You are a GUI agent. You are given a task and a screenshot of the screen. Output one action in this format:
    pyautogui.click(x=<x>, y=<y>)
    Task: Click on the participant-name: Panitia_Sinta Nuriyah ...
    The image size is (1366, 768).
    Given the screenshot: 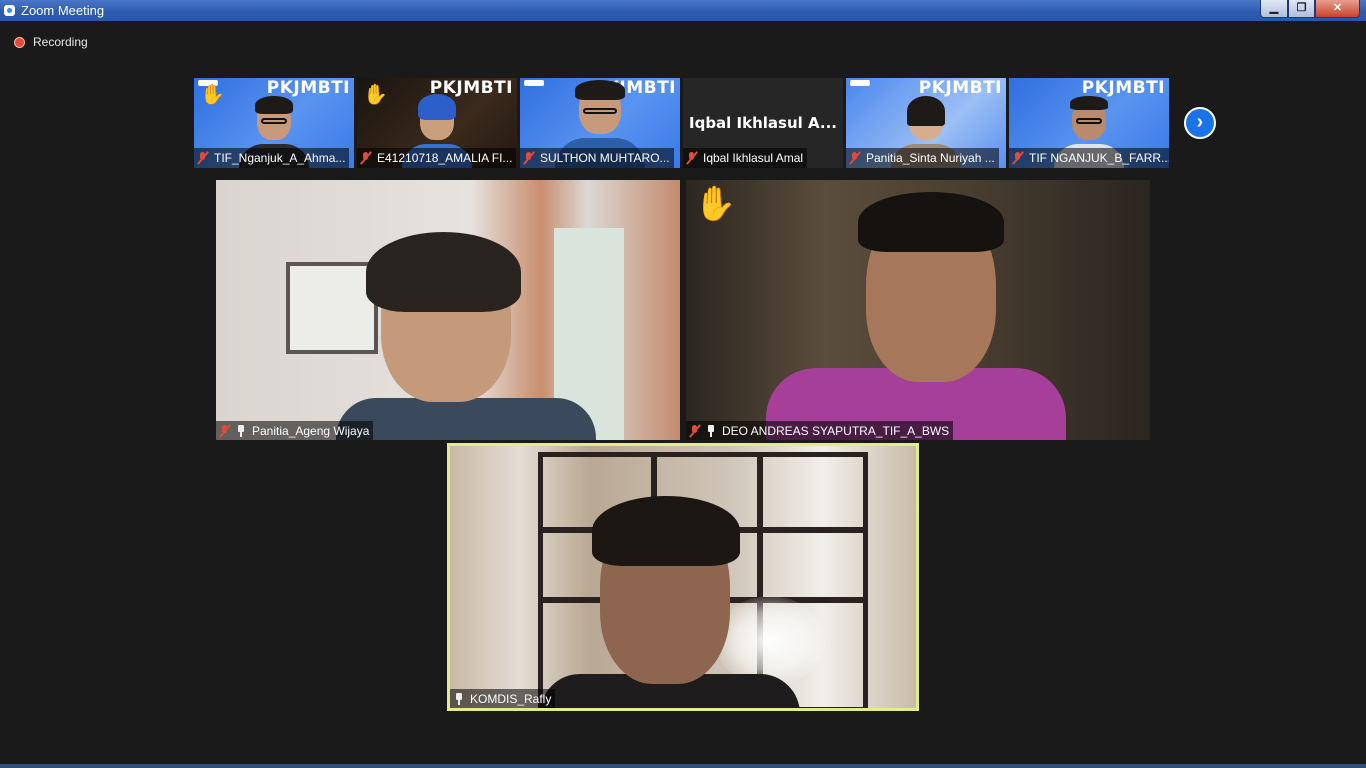 What is the action you would take?
    pyautogui.click(x=930, y=158)
    